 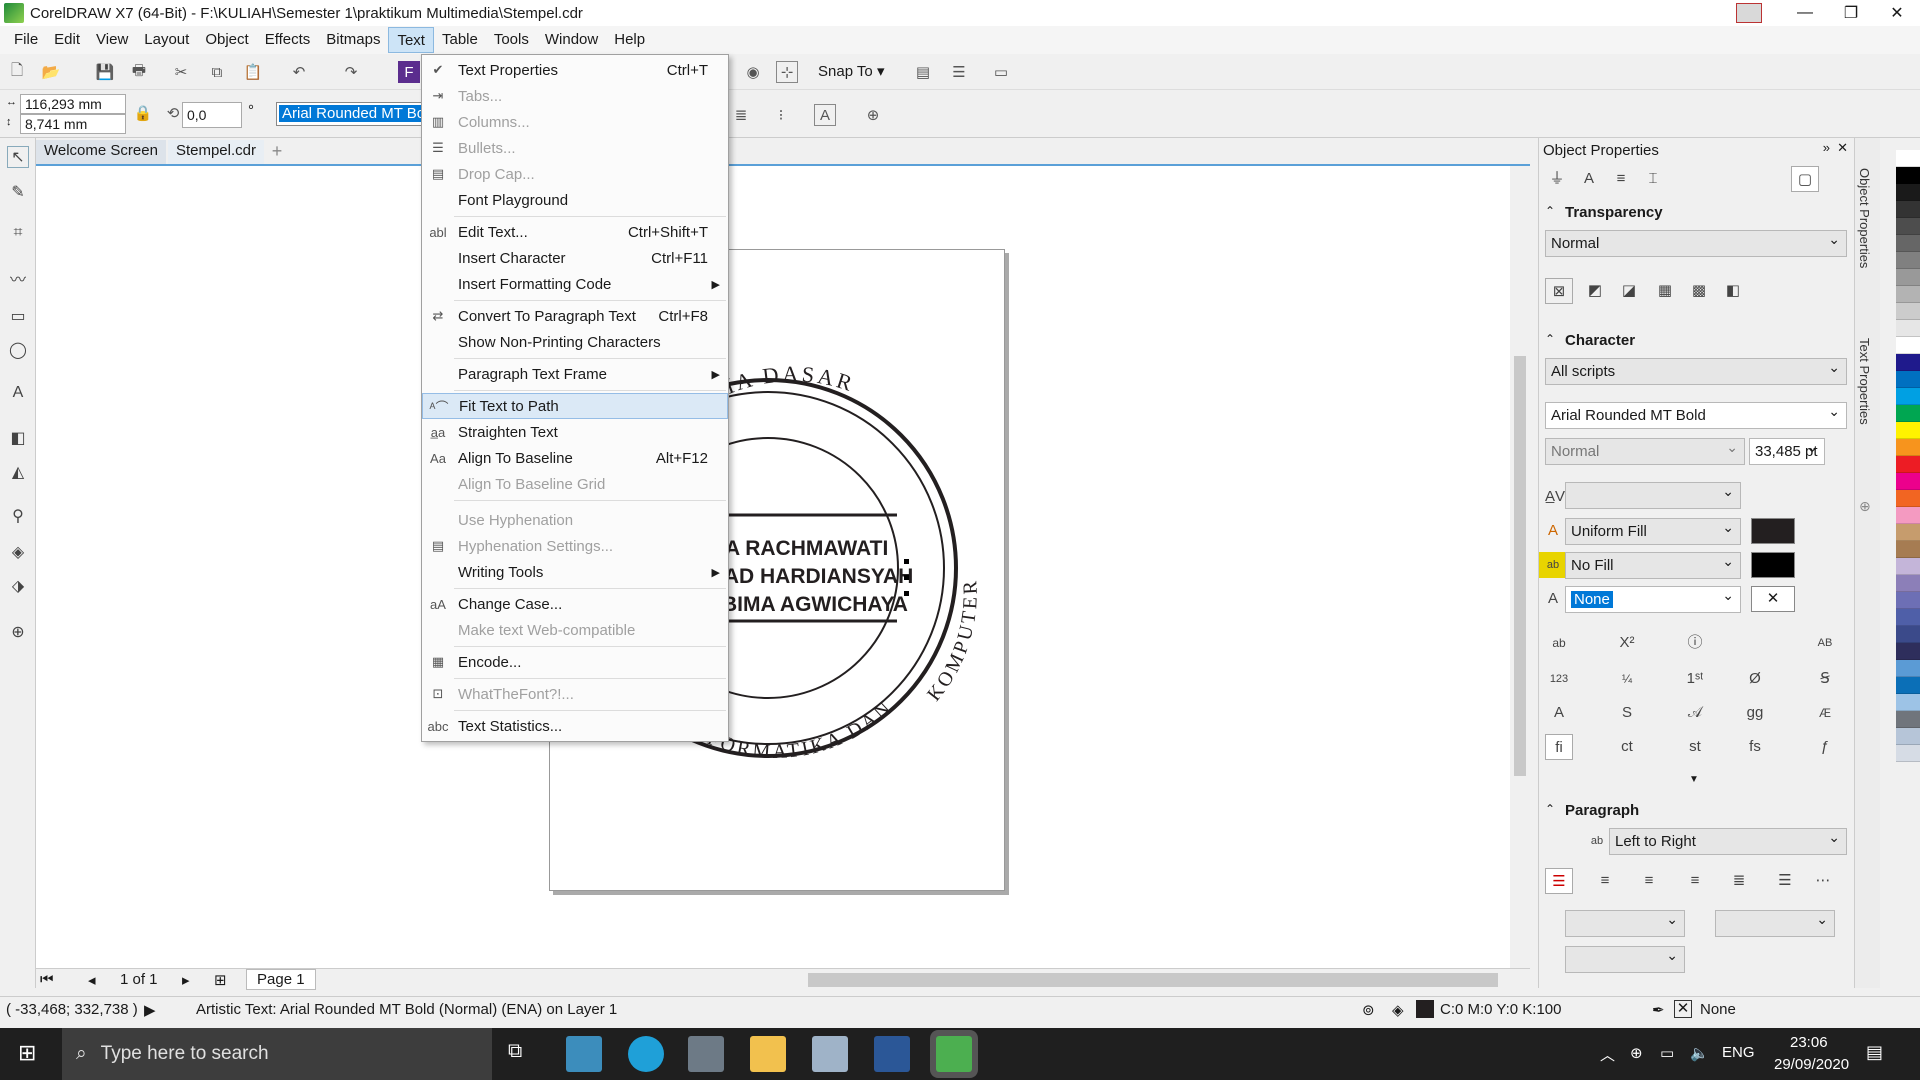 I want to click on pattern-transparency-icon: ▦, so click(x=1665, y=291).